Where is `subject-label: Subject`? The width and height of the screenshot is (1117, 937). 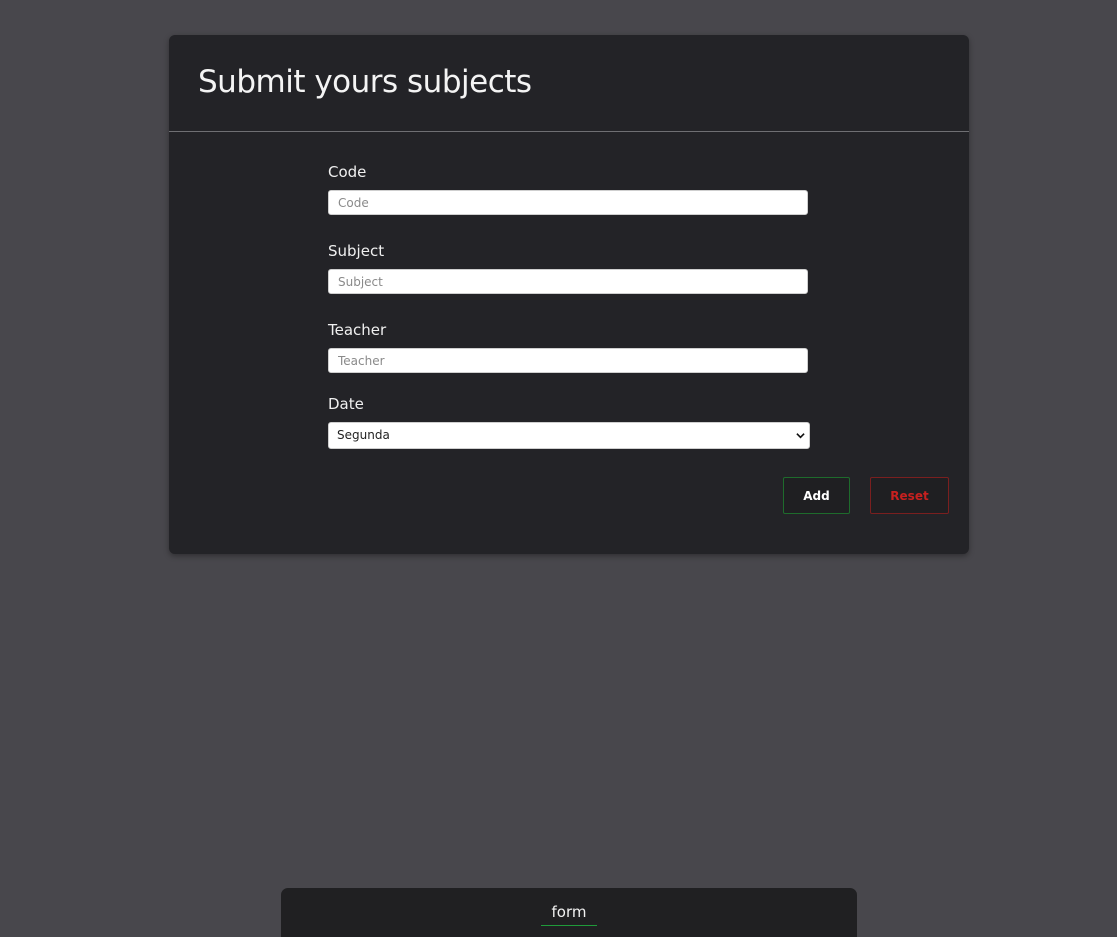 subject-label: Subject is located at coordinates (356, 251).